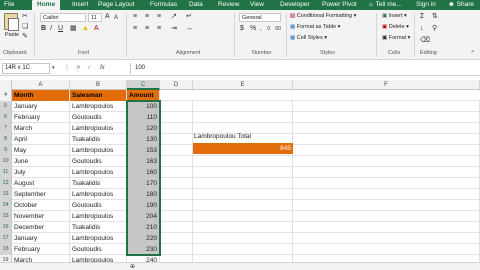  I want to click on amount-cell: 240, so click(143, 258).